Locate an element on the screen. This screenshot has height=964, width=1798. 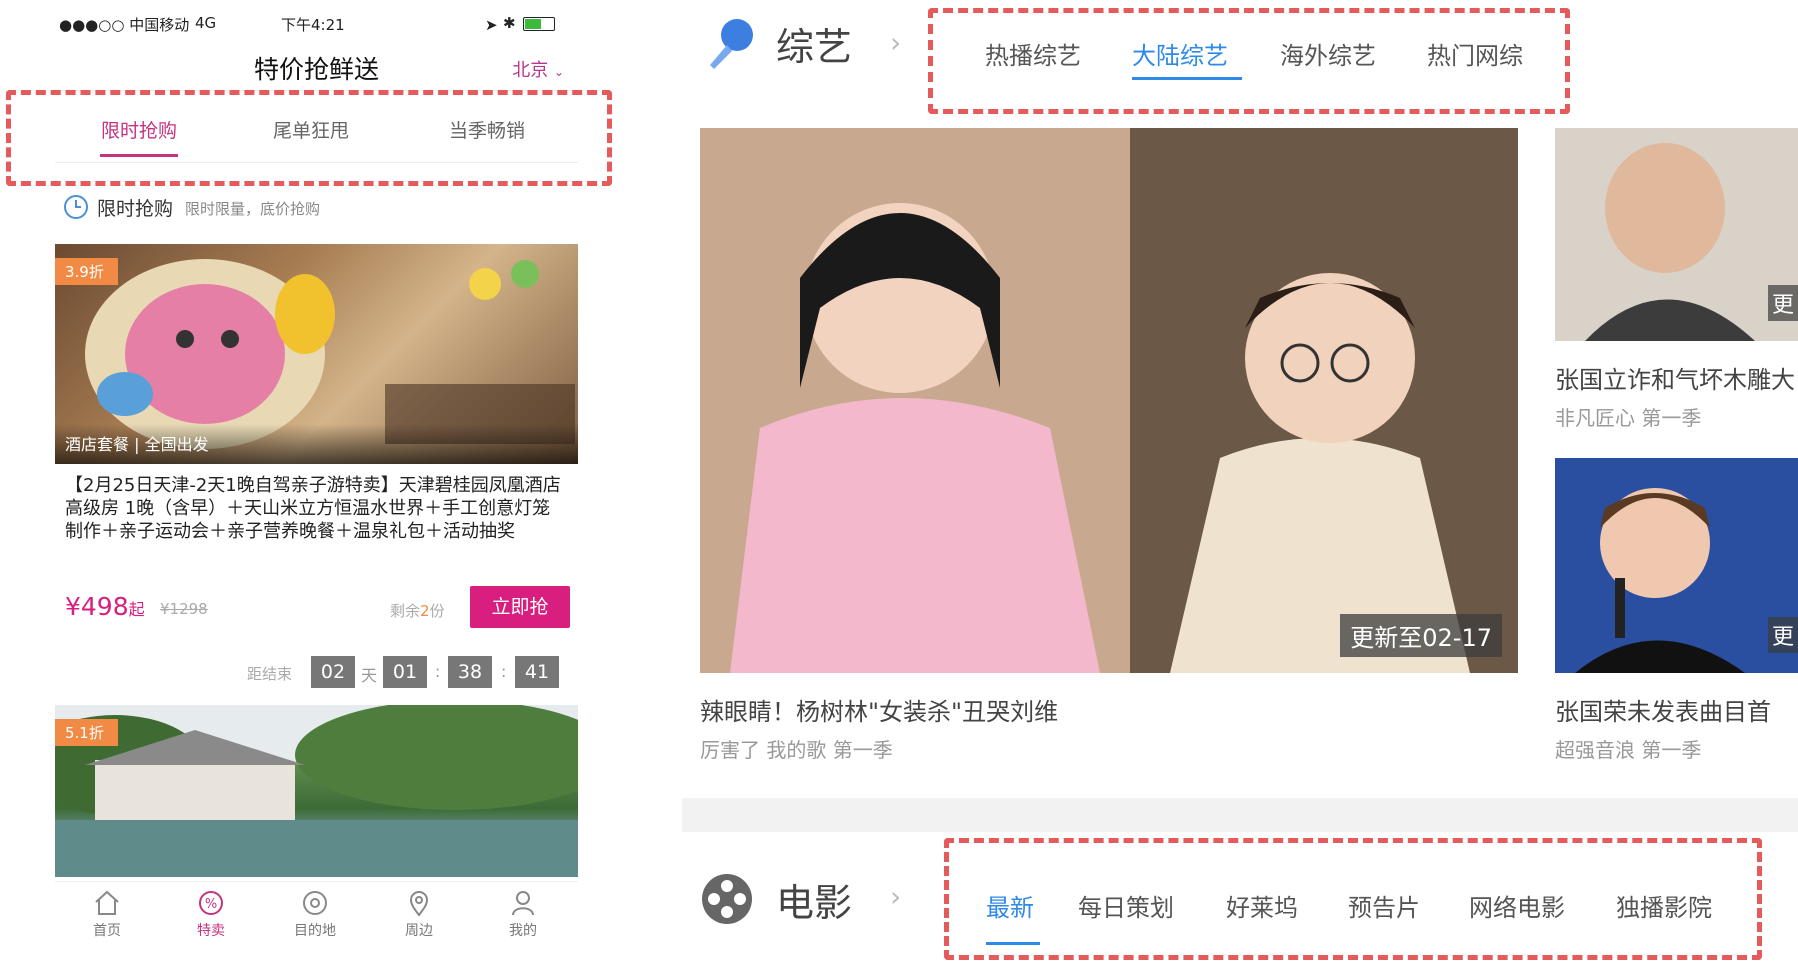
discount-badge: 5.1折 is located at coordinates (86, 732).